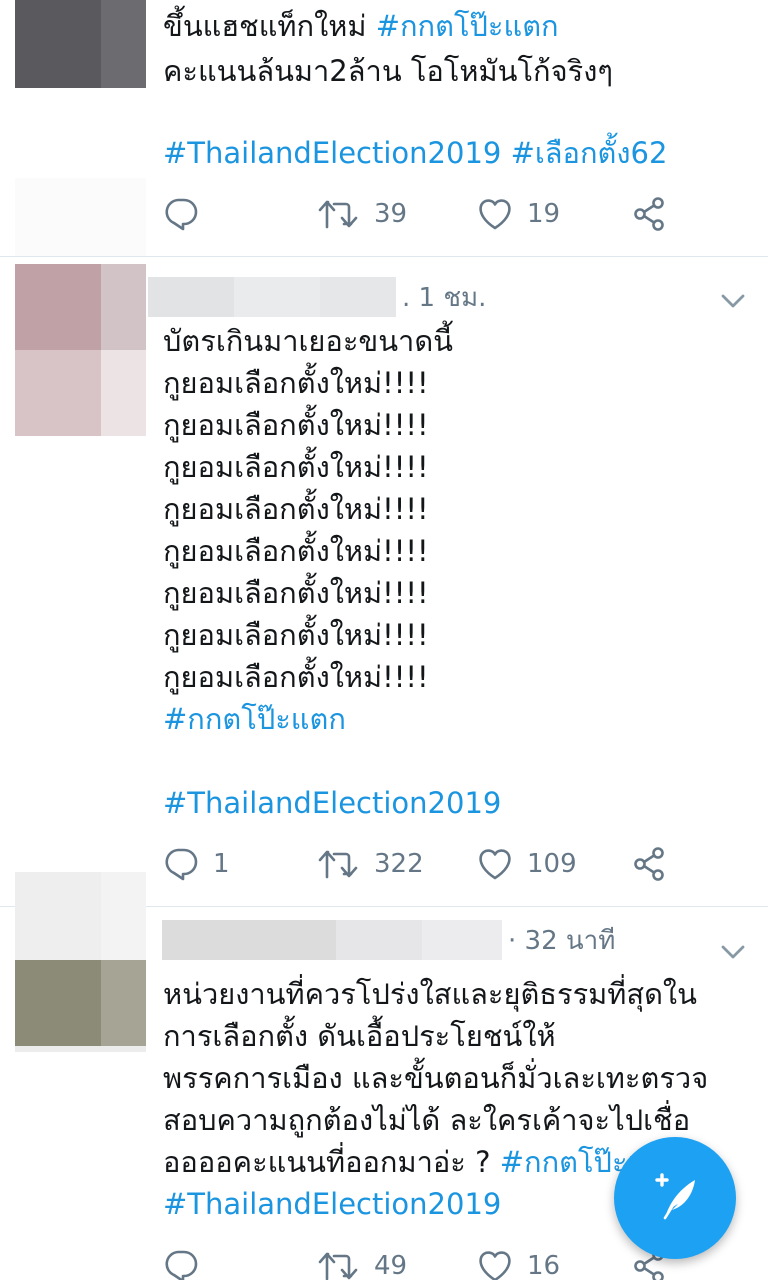 The width and height of the screenshot is (768, 1280). I want to click on like-button: 19, so click(518, 214).